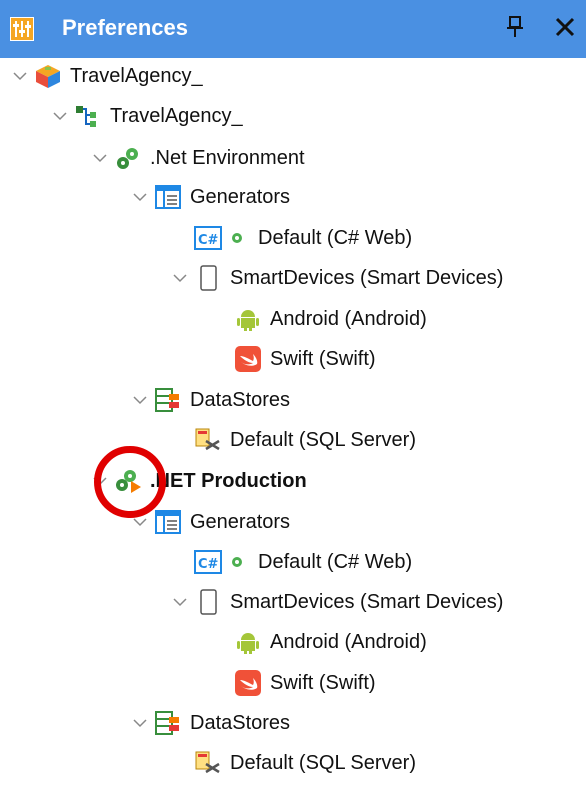 The width and height of the screenshot is (586, 790). Describe the element at coordinates (48, 76) in the screenshot. I see `knowledge-base-icon` at that location.